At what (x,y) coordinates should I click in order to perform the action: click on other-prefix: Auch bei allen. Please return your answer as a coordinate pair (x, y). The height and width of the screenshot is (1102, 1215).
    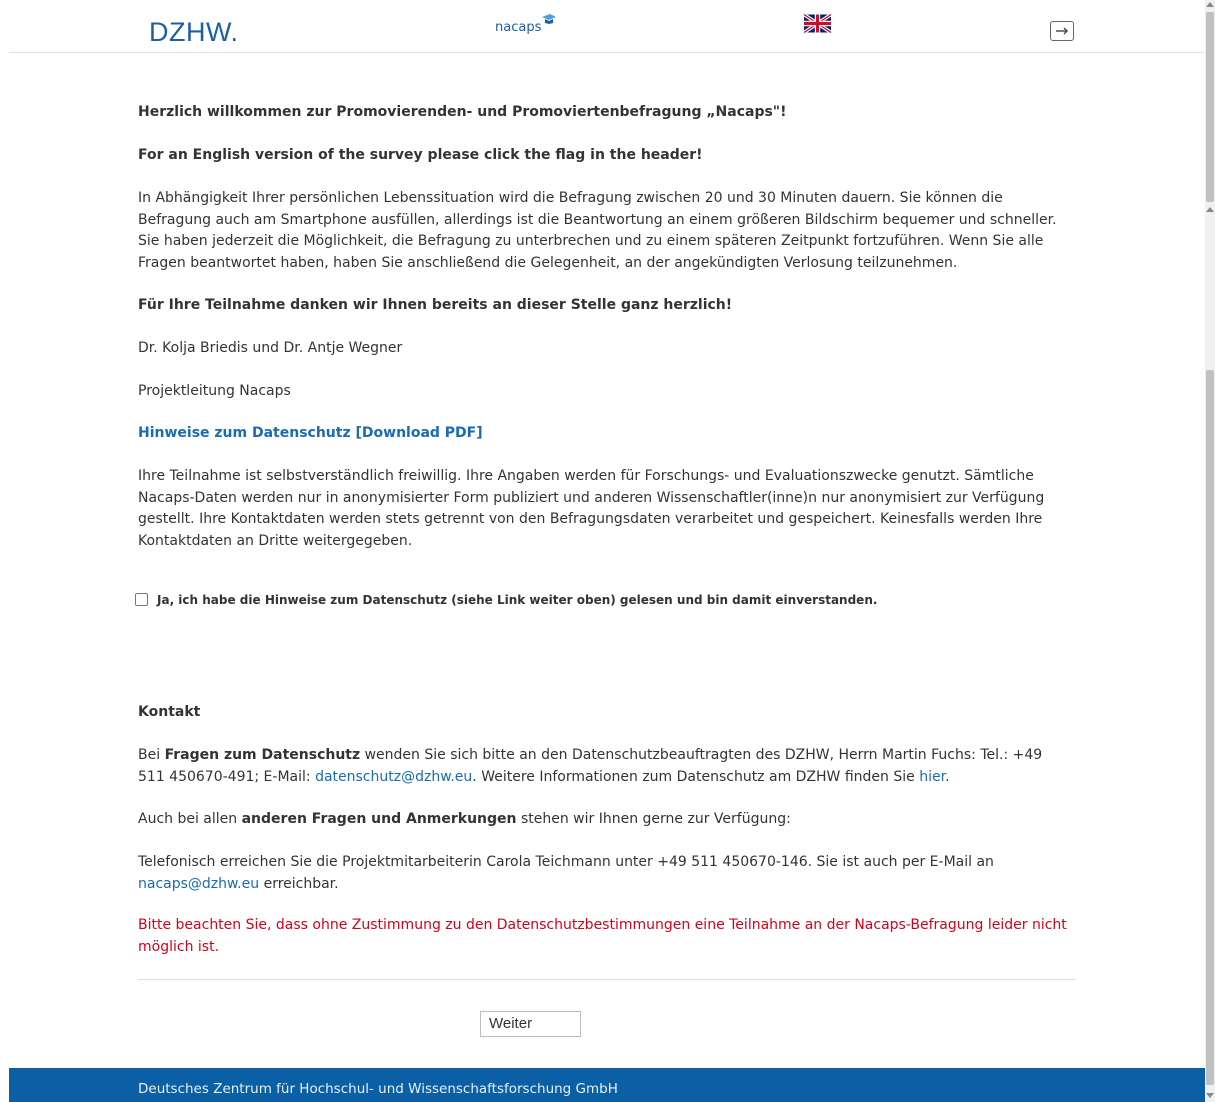
    Looking at the image, I should click on (190, 819).